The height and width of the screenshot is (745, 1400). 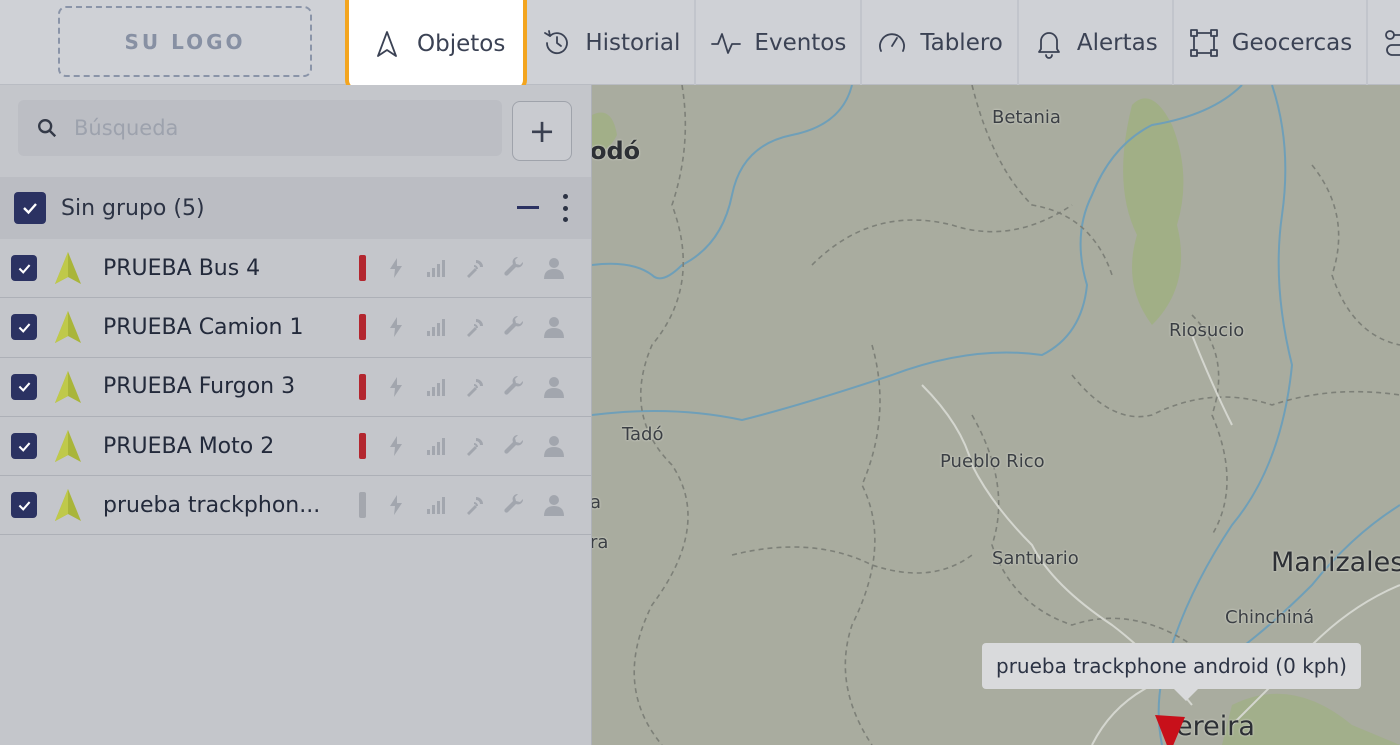 I want to click on tab-label: Tablero, so click(x=961, y=42).